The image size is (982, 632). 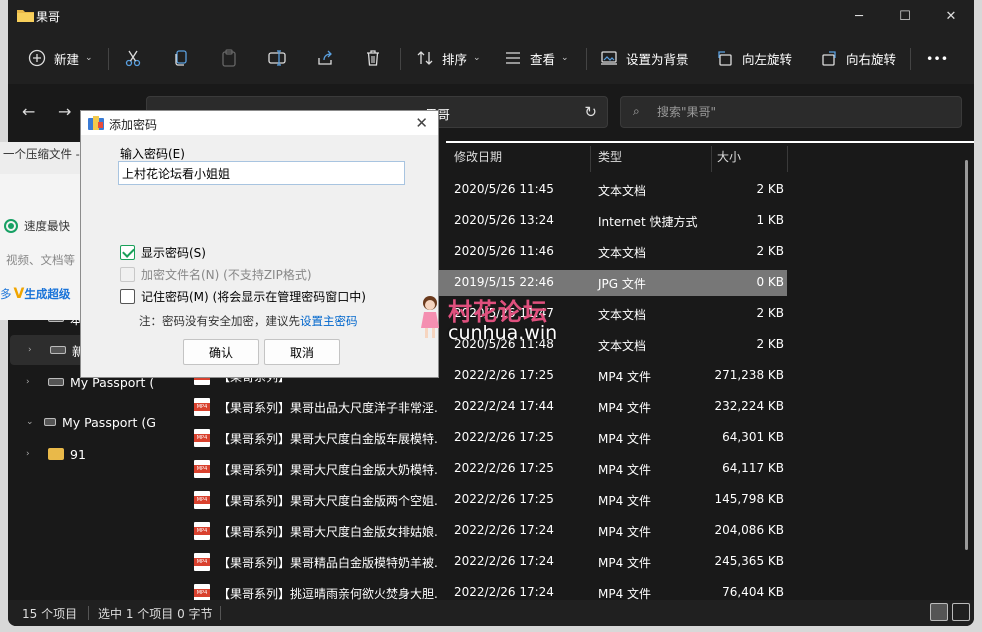 I want to click on selection-info: 选中 1 个项目 0 字节, so click(x=155, y=614).